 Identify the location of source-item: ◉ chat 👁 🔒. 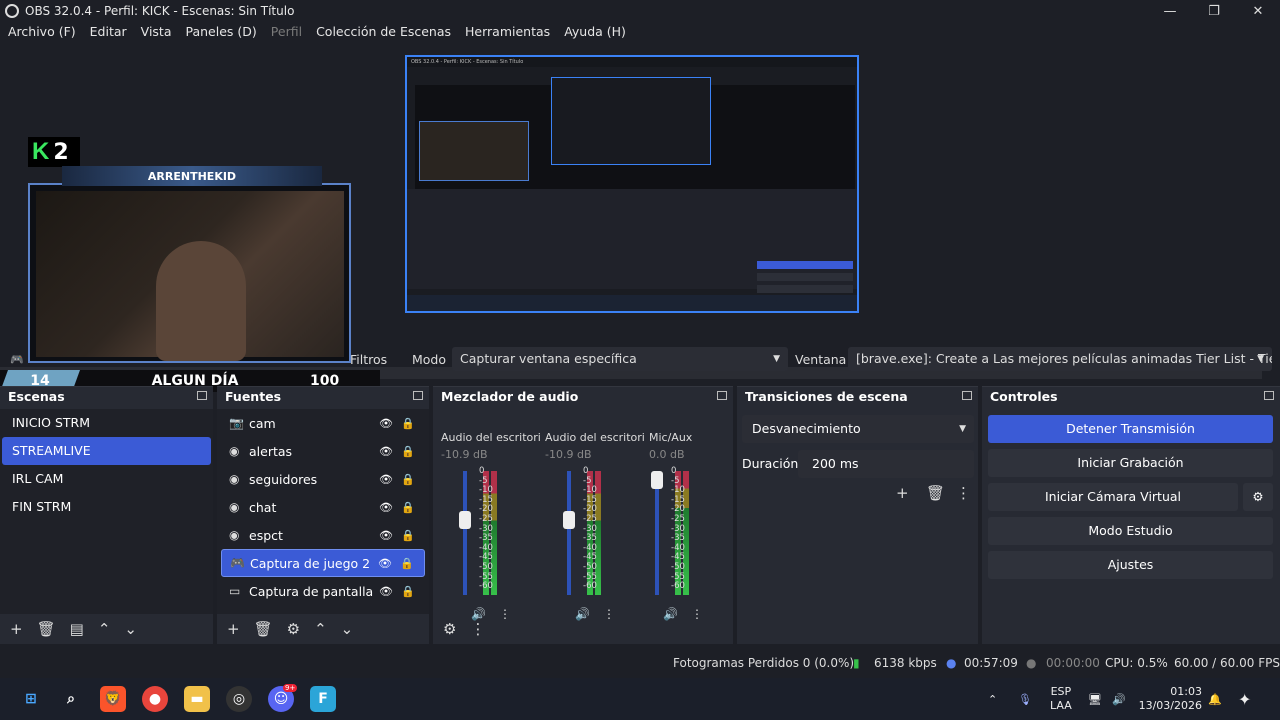
(323, 507).